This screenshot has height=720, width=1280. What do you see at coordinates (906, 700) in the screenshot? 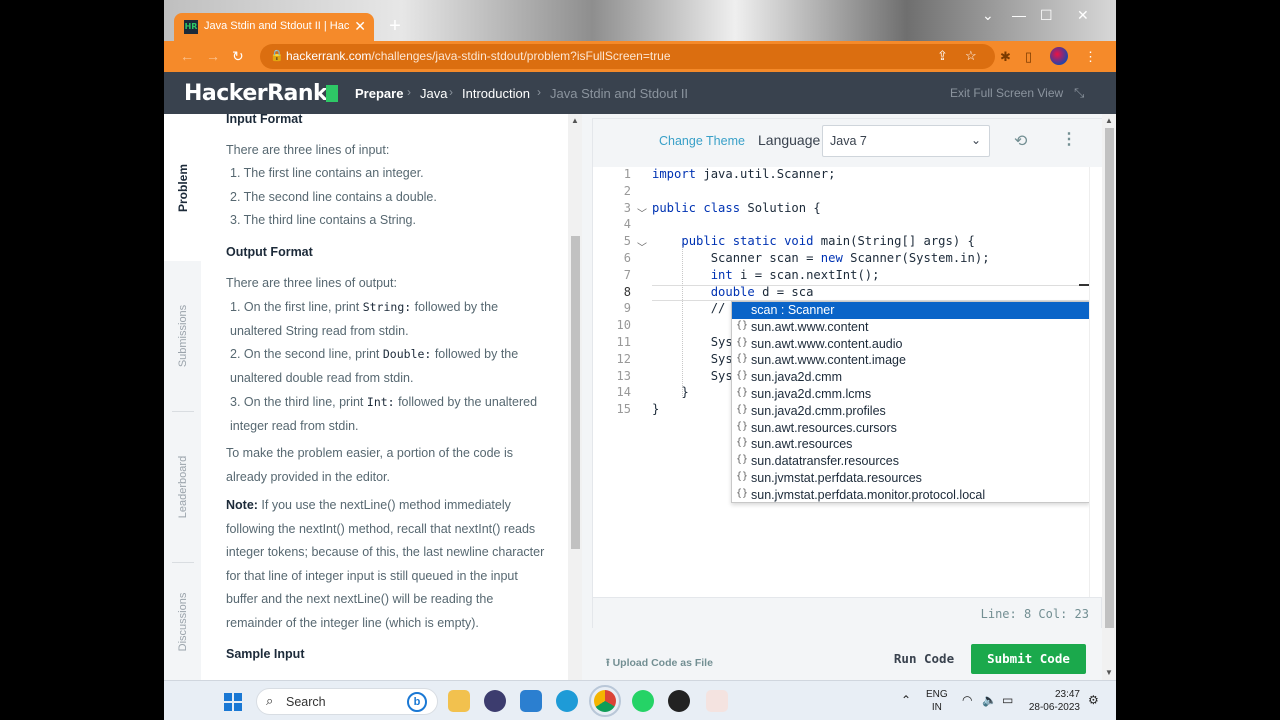
I see `tray-overflow-icon: ⌃` at bounding box center [906, 700].